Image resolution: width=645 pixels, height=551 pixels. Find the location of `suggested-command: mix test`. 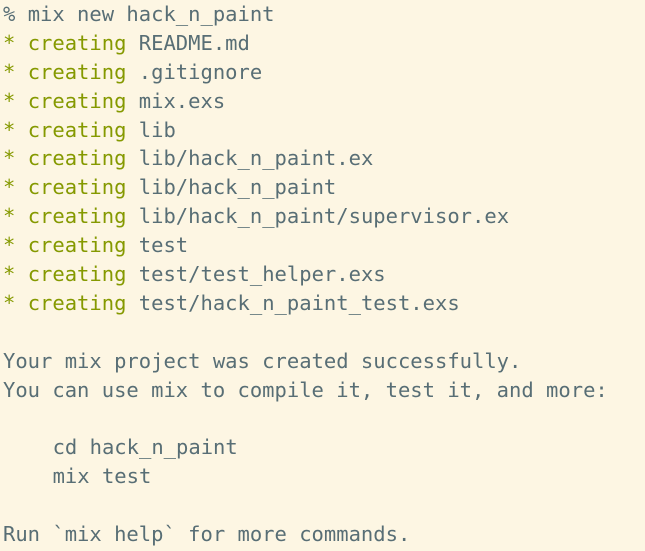

suggested-command: mix test is located at coordinates (102, 476).